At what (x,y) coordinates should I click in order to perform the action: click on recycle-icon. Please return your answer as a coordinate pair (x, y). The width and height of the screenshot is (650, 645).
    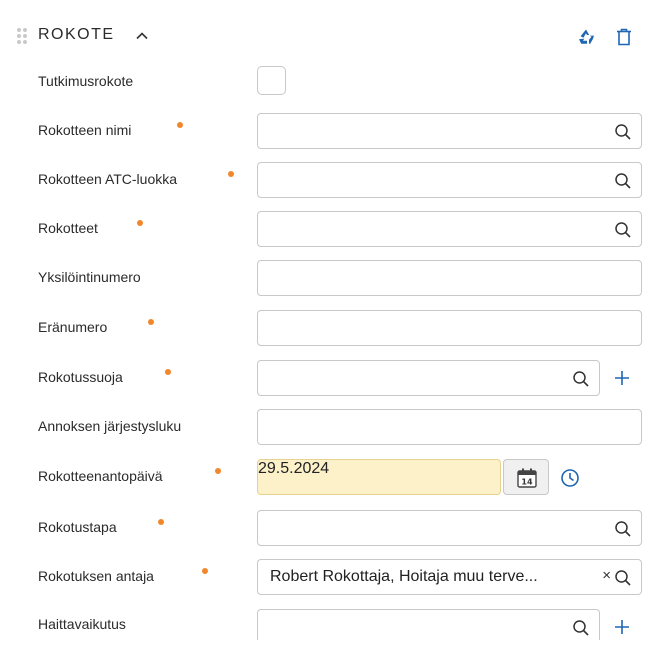
    Looking at the image, I should click on (586, 37).